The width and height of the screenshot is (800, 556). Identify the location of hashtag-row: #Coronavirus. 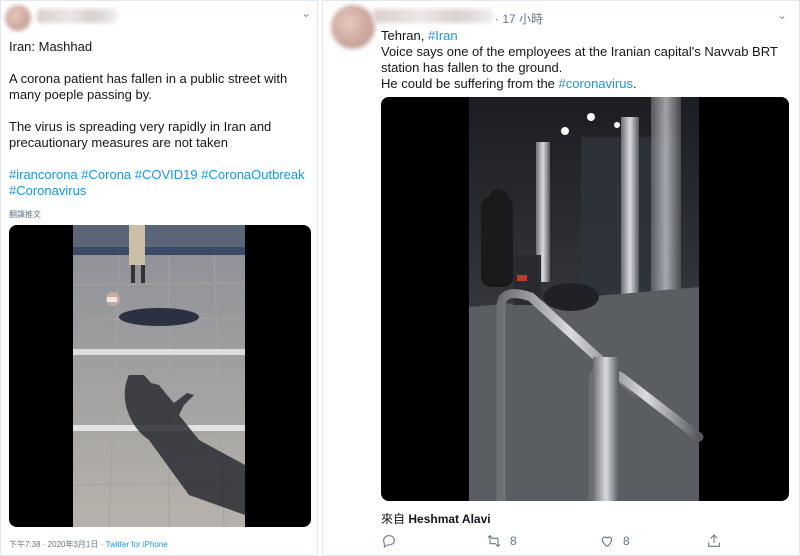
(47, 191).